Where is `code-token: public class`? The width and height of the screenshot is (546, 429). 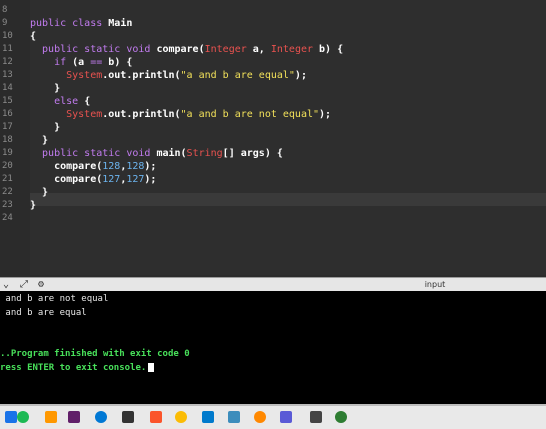 code-token: public class is located at coordinates (69, 23).